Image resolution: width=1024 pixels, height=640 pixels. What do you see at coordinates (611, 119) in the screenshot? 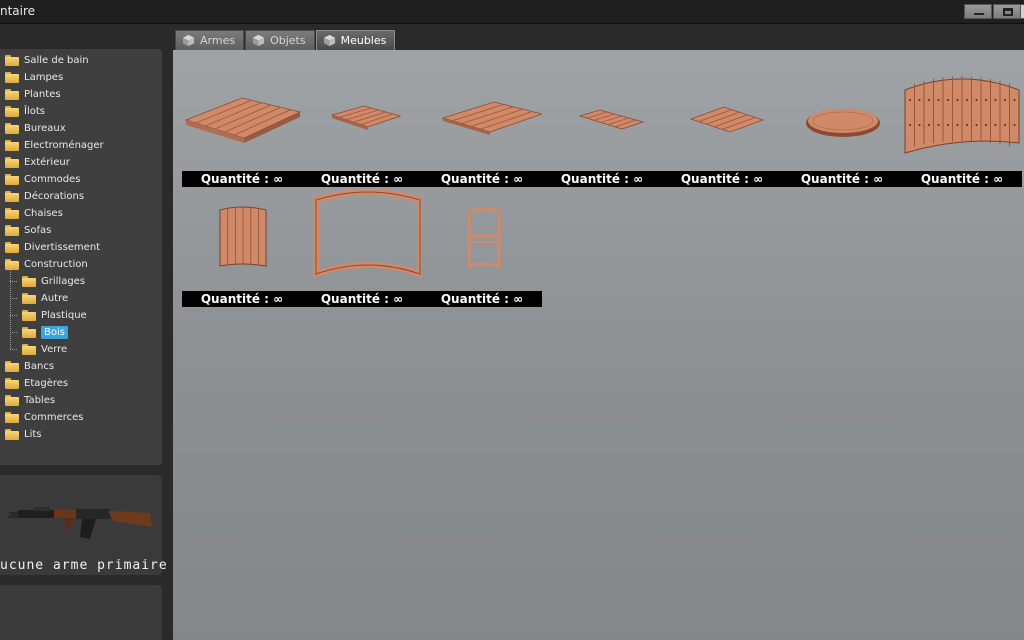
I see `wood-strip-icon` at bounding box center [611, 119].